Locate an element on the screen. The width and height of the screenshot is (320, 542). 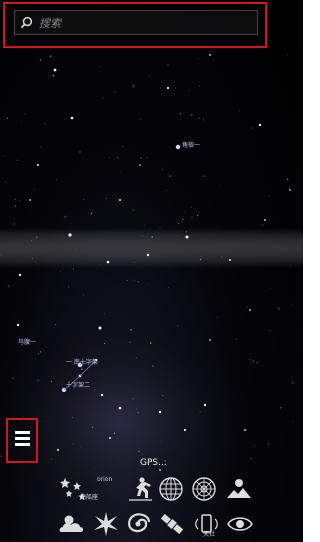
search-bar is located at coordinates (136, 22).